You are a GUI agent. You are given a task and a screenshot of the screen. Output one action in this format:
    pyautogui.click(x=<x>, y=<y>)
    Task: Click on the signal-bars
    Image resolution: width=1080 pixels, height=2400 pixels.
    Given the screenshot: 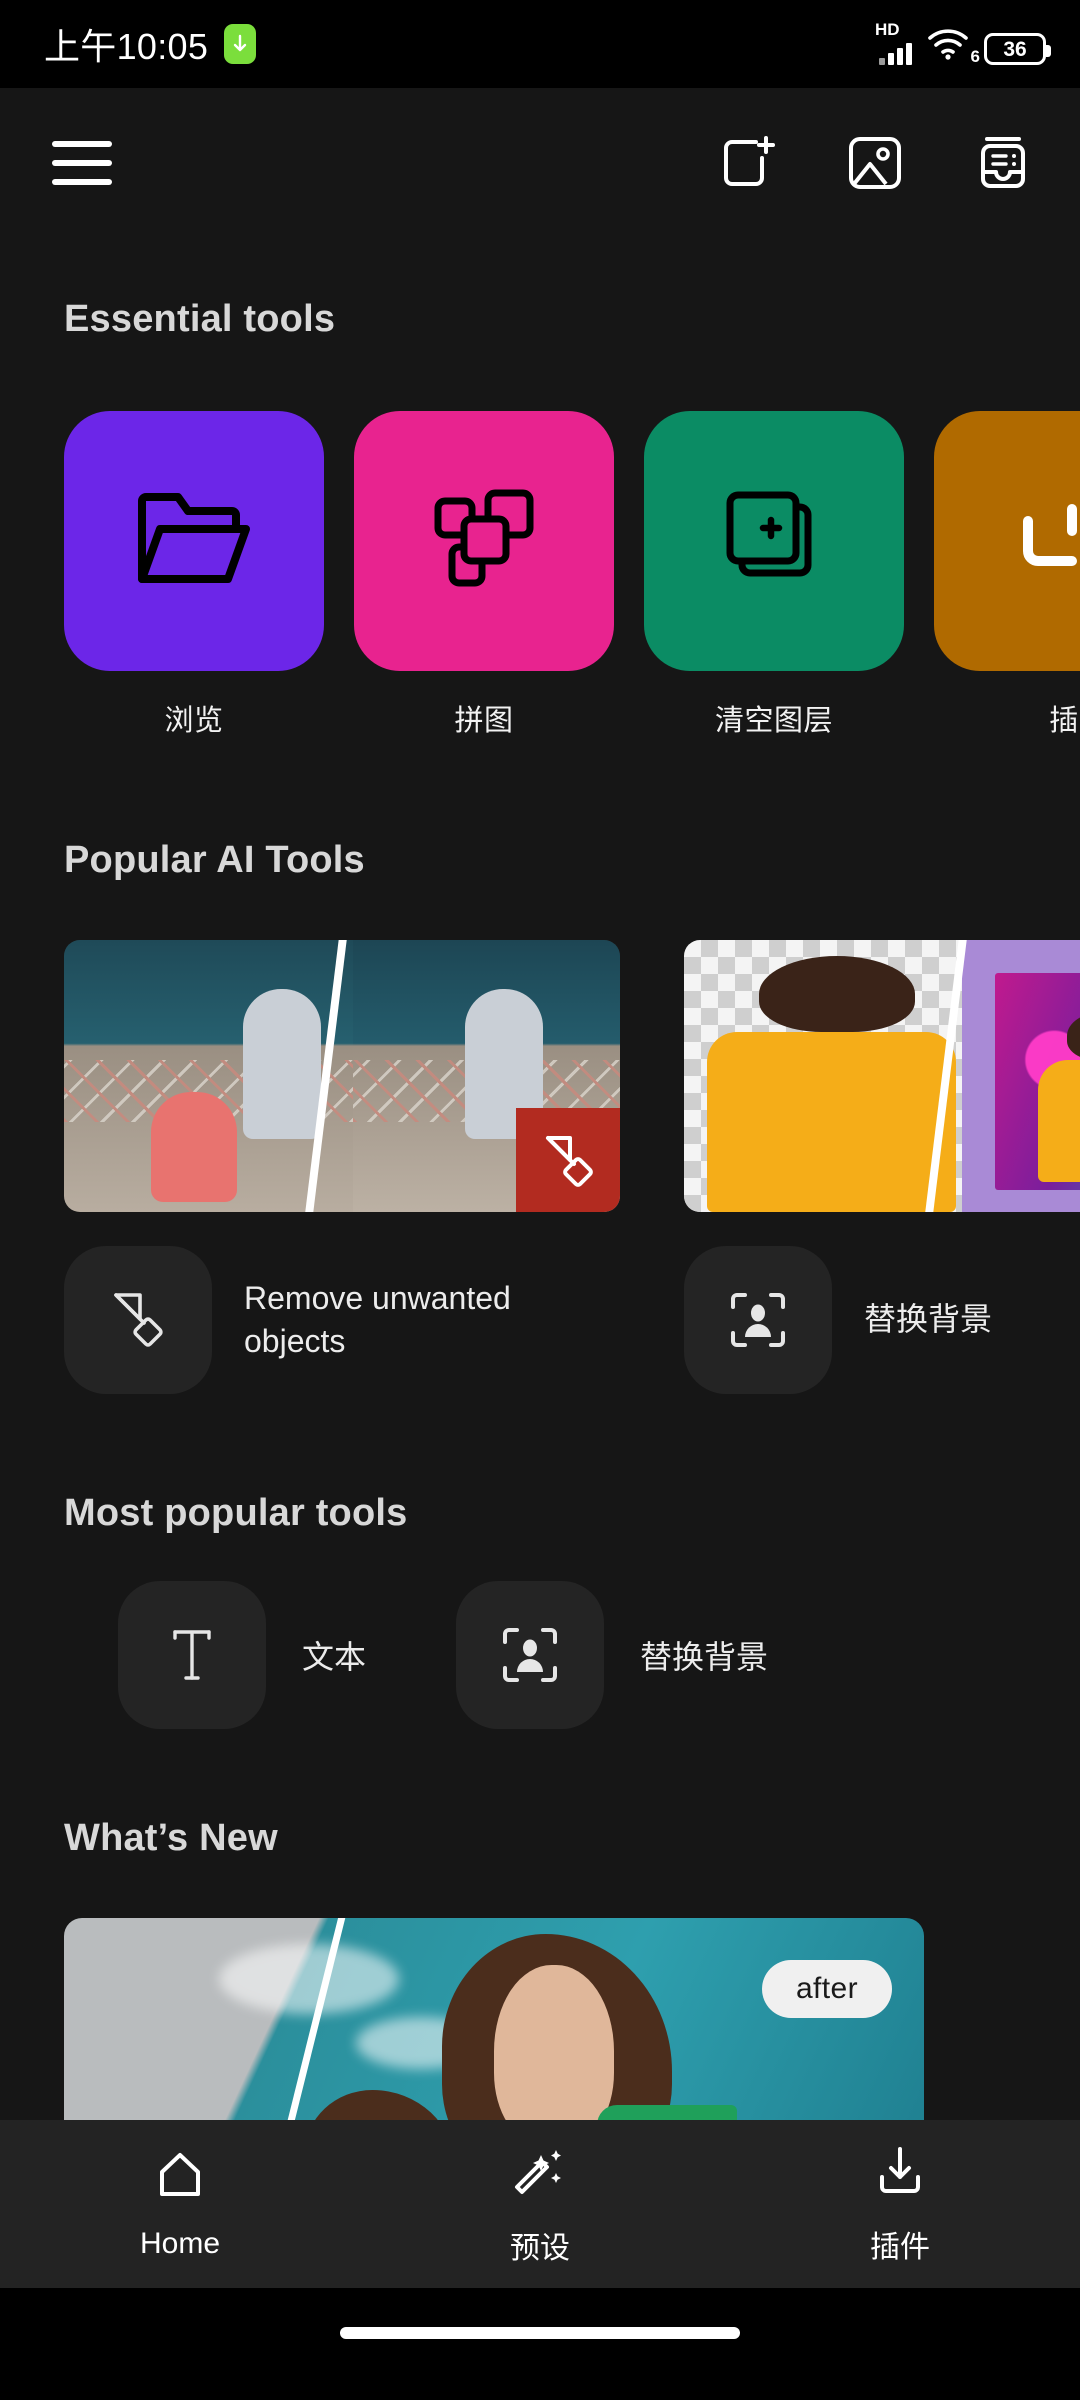 What is the action you would take?
    pyautogui.click(x=895, y=54)
    